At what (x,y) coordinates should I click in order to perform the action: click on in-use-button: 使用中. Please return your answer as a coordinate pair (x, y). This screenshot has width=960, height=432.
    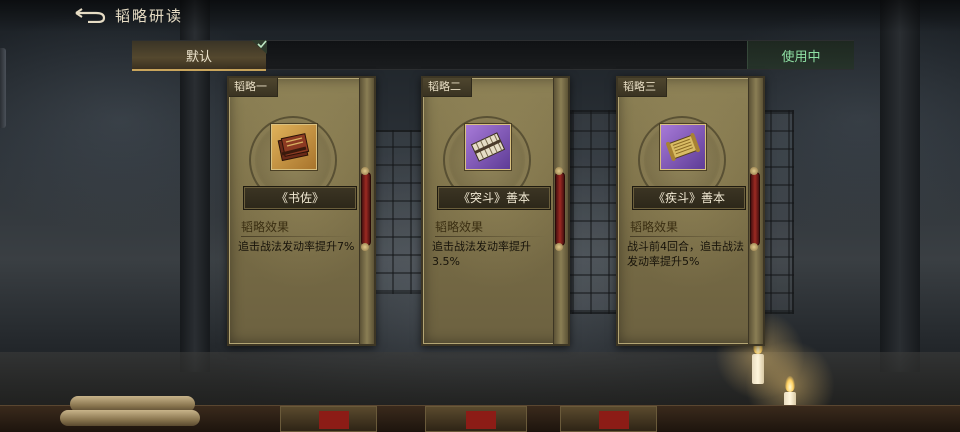
    Looking at the image, I should click on (800, 55).